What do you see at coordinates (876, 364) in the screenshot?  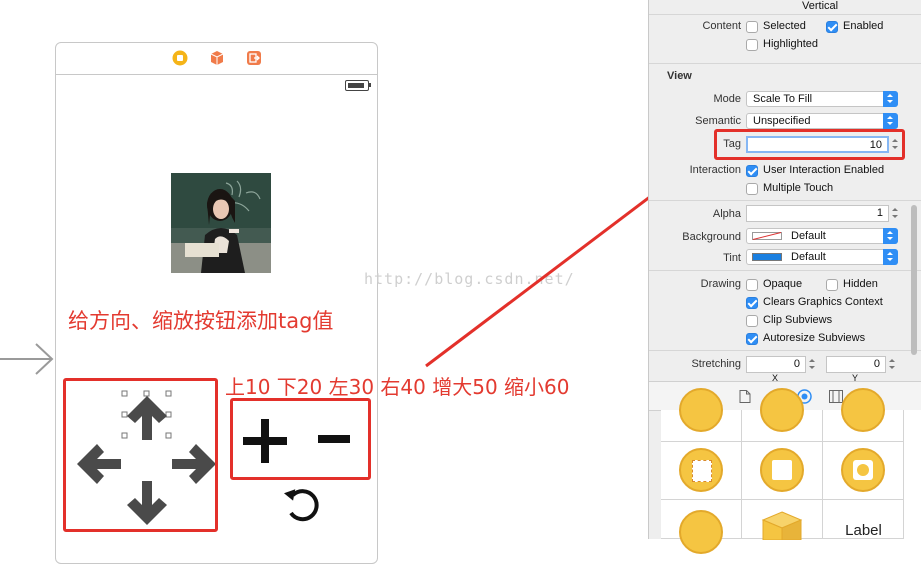 I see `stretch-y-value: 0` at bounding box center [876, 364].